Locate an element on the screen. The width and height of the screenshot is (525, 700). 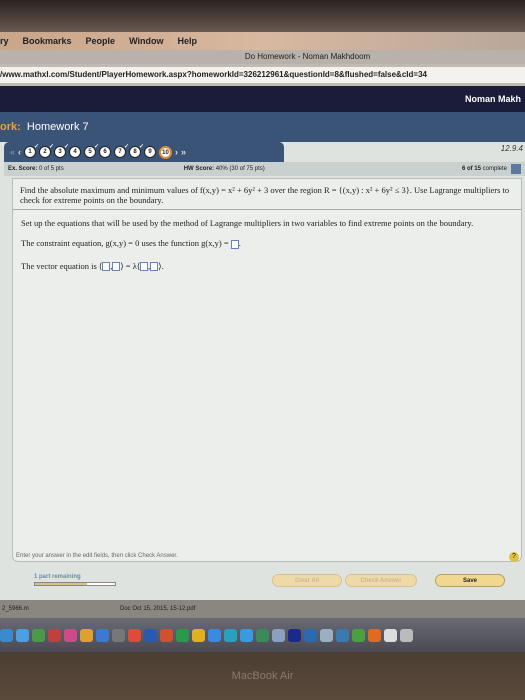
hw-score: 40% (30 of 75 pts) is located at coordinates (240, 169).